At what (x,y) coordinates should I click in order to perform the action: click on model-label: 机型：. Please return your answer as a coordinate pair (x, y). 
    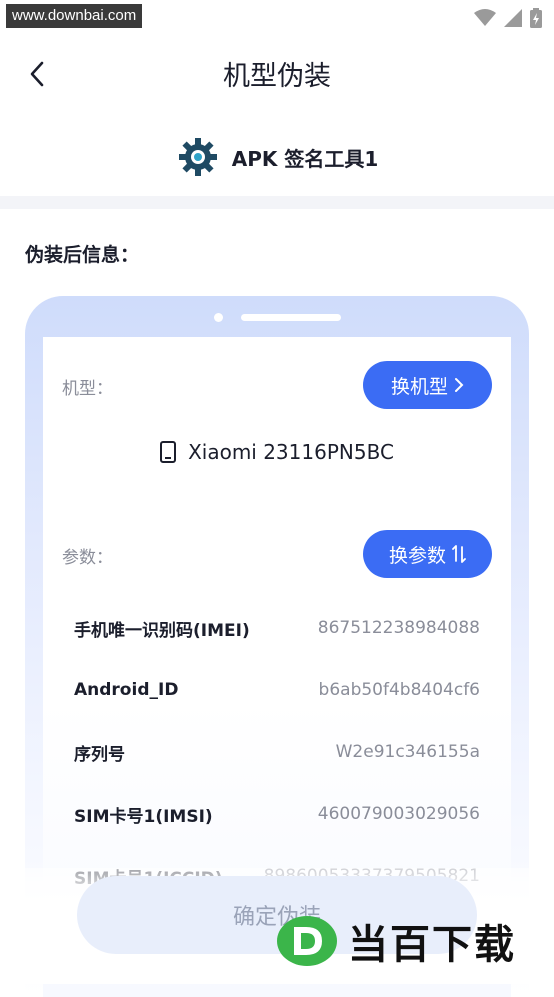
    Looking at the image, I should click on (87, 389).